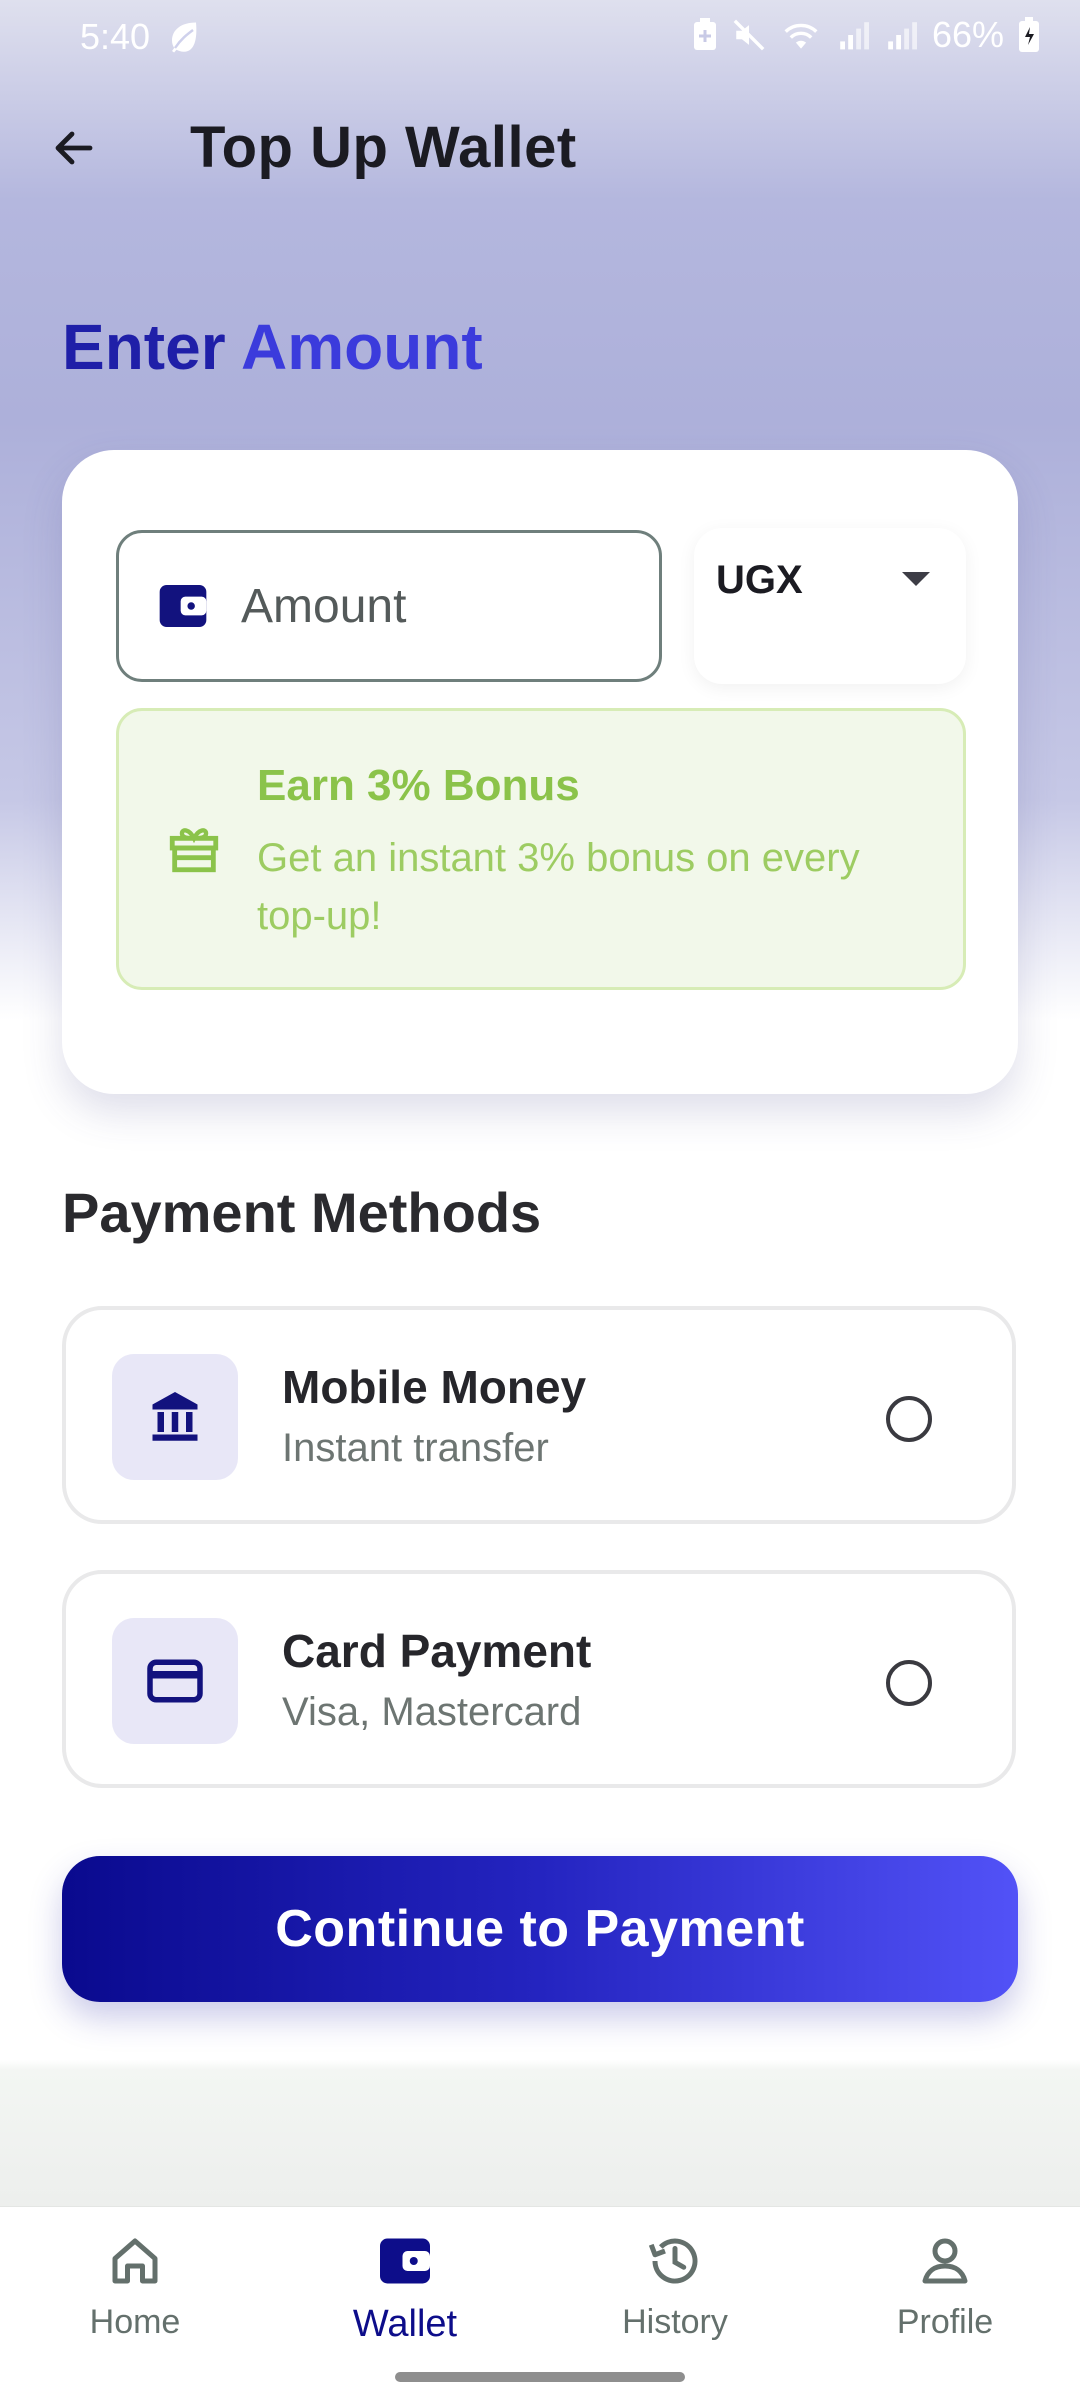 This screenshot has width=1080, height=2400. What do you see at coordinates (749, 35) in the screenshot?
I see `mute-icon` at bounding box center [749, 35].